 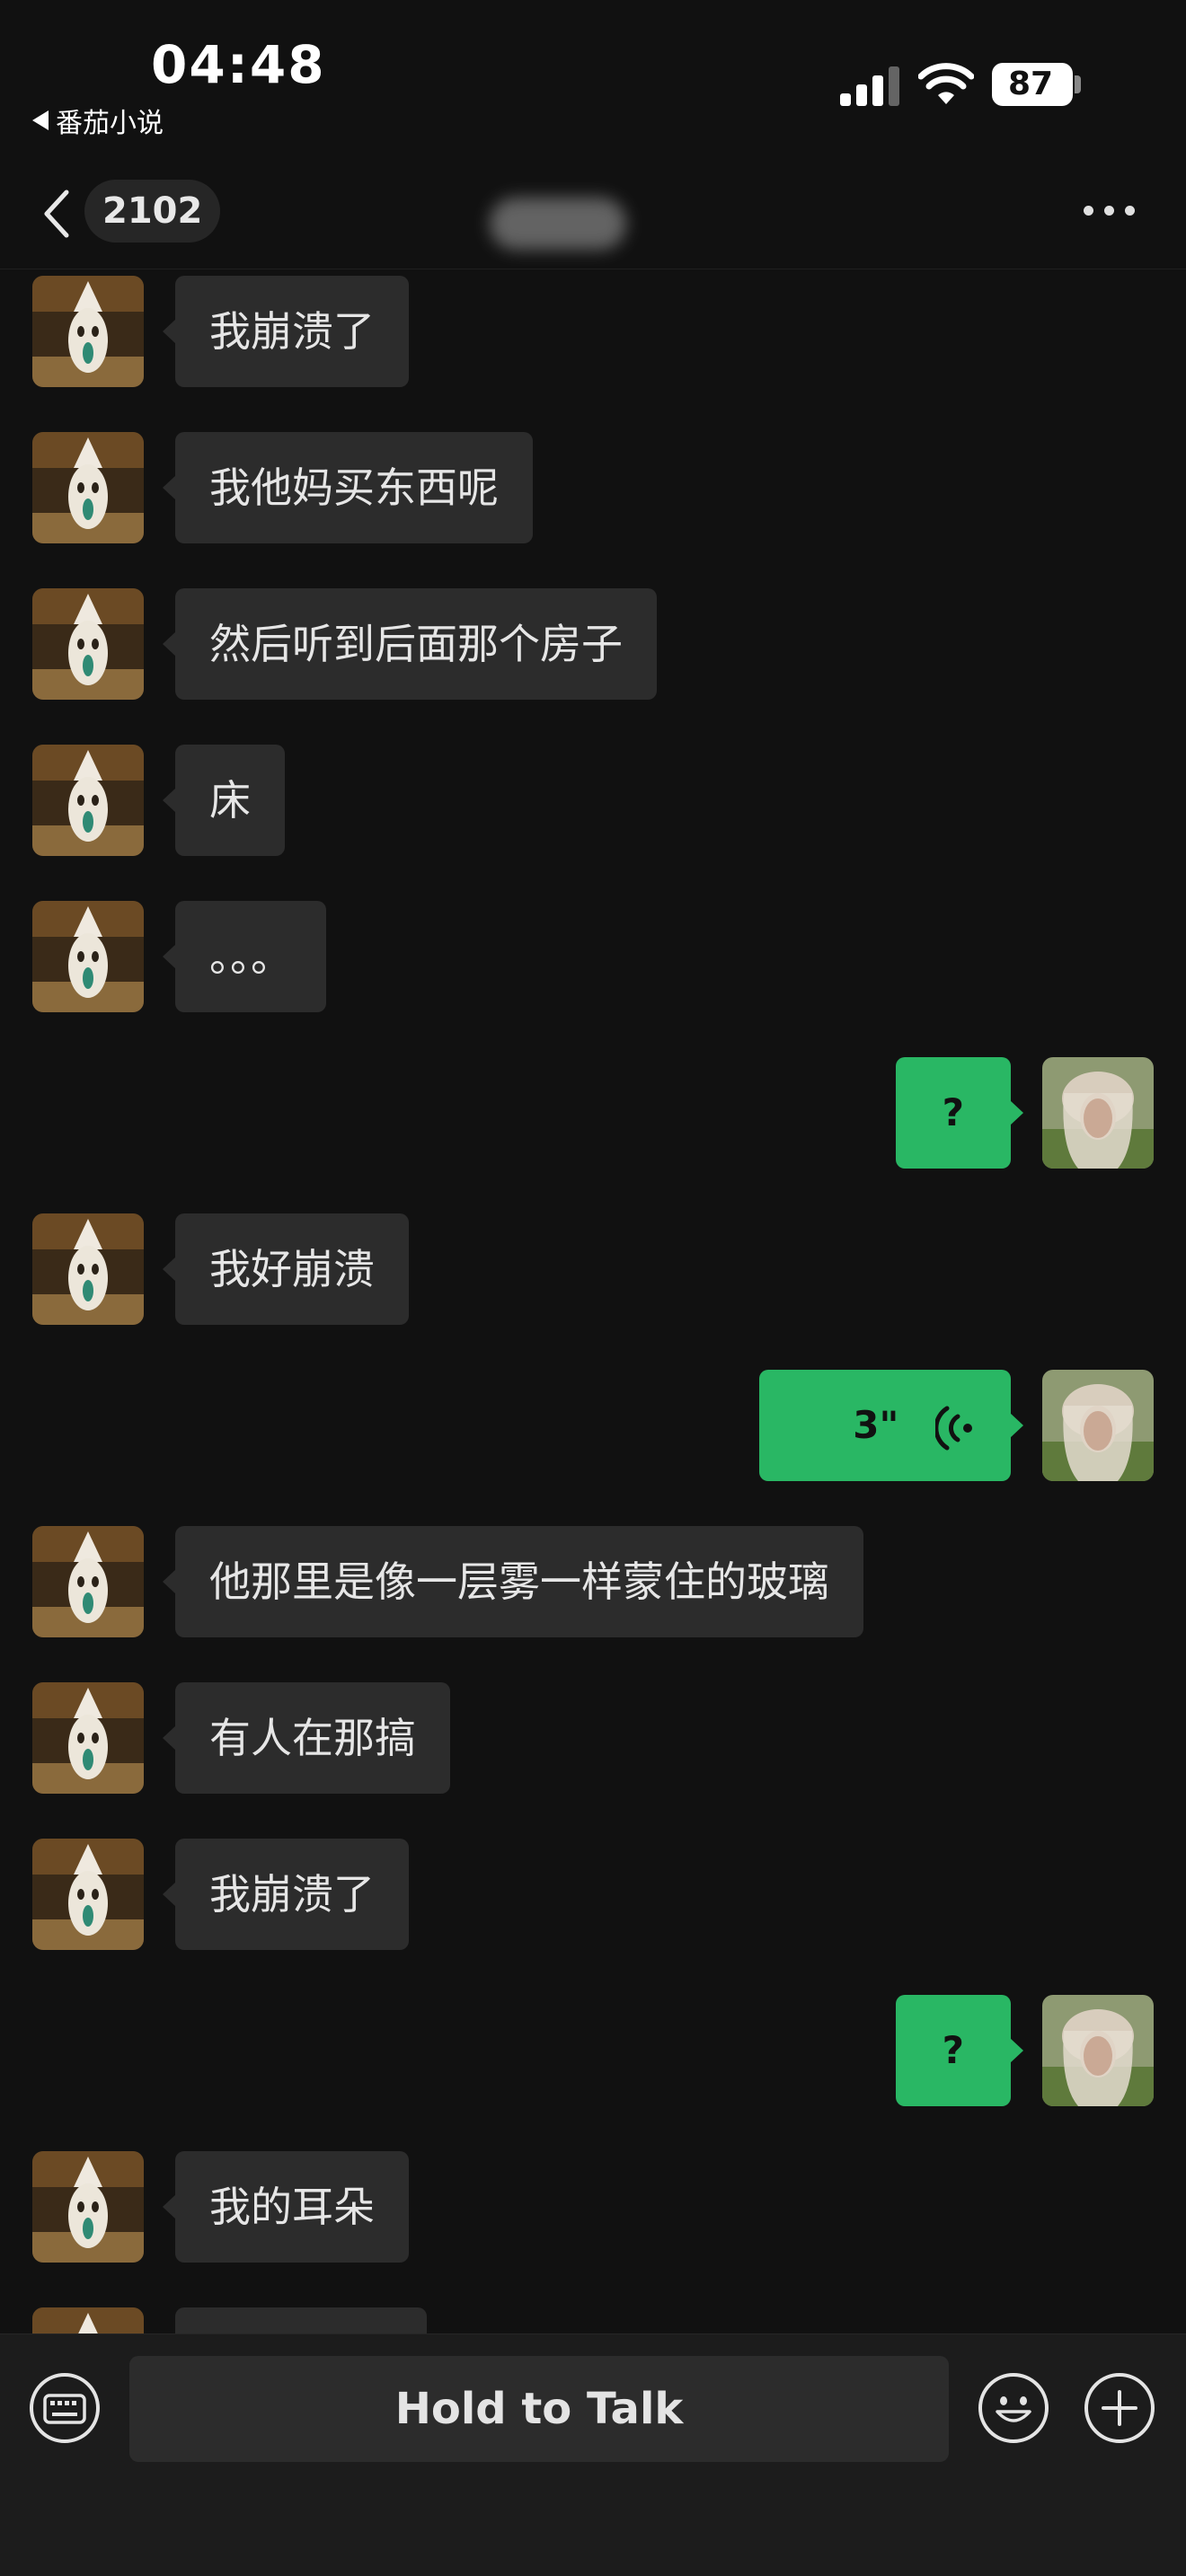 What do you see at coordinates (152, 211) in the screenshot?
I see `unread-count-badge: 2102` at bounding box center [152, 211].